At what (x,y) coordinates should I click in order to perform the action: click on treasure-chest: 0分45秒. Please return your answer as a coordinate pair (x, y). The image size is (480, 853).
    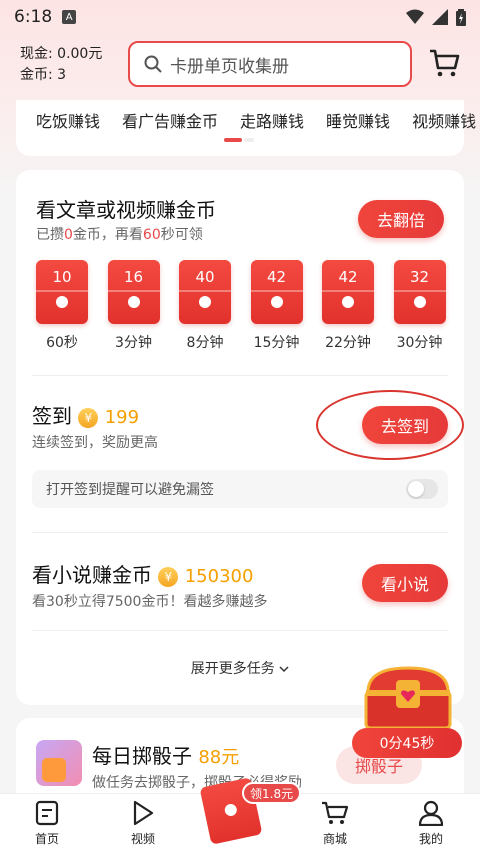
    Looking at the image, I should click on (408, 712).